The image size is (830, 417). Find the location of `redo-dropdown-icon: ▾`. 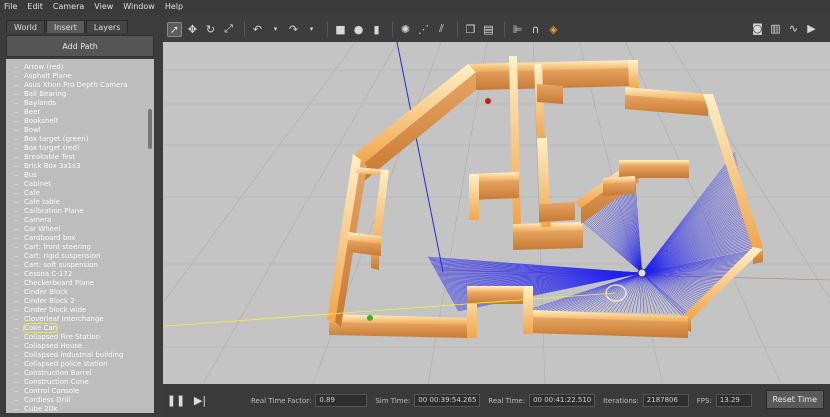

redo-dropdown-icon: ▾ is located at coordinates (311, 29).